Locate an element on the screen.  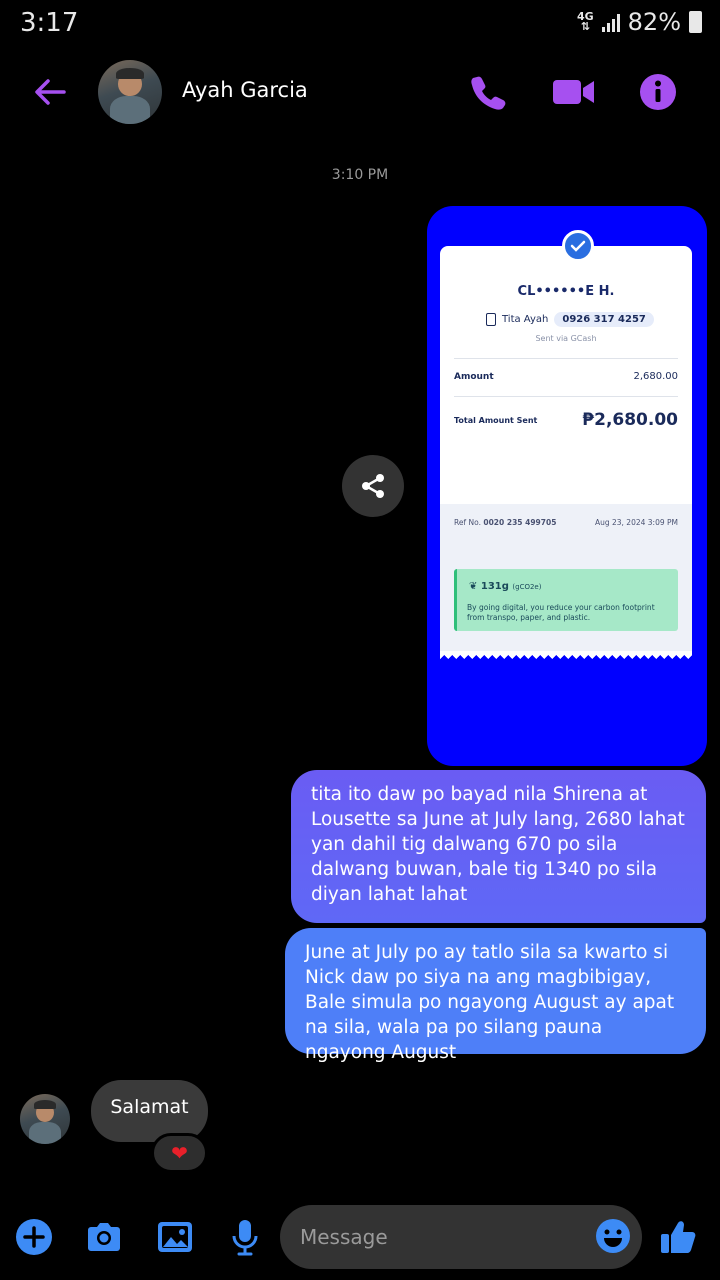
status-bar: 3:17 4G ⇅ 82% is located at coordinates (360, 23).